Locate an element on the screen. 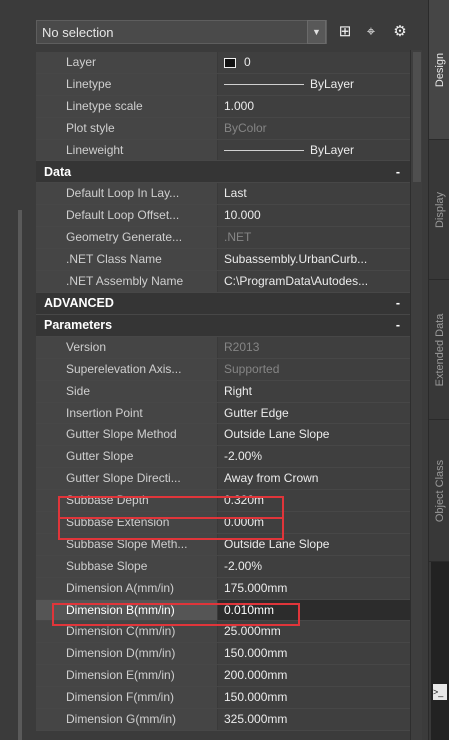  property-row: Dimension G(mm/in) 325.000mm is located at coordinates (223, 720).